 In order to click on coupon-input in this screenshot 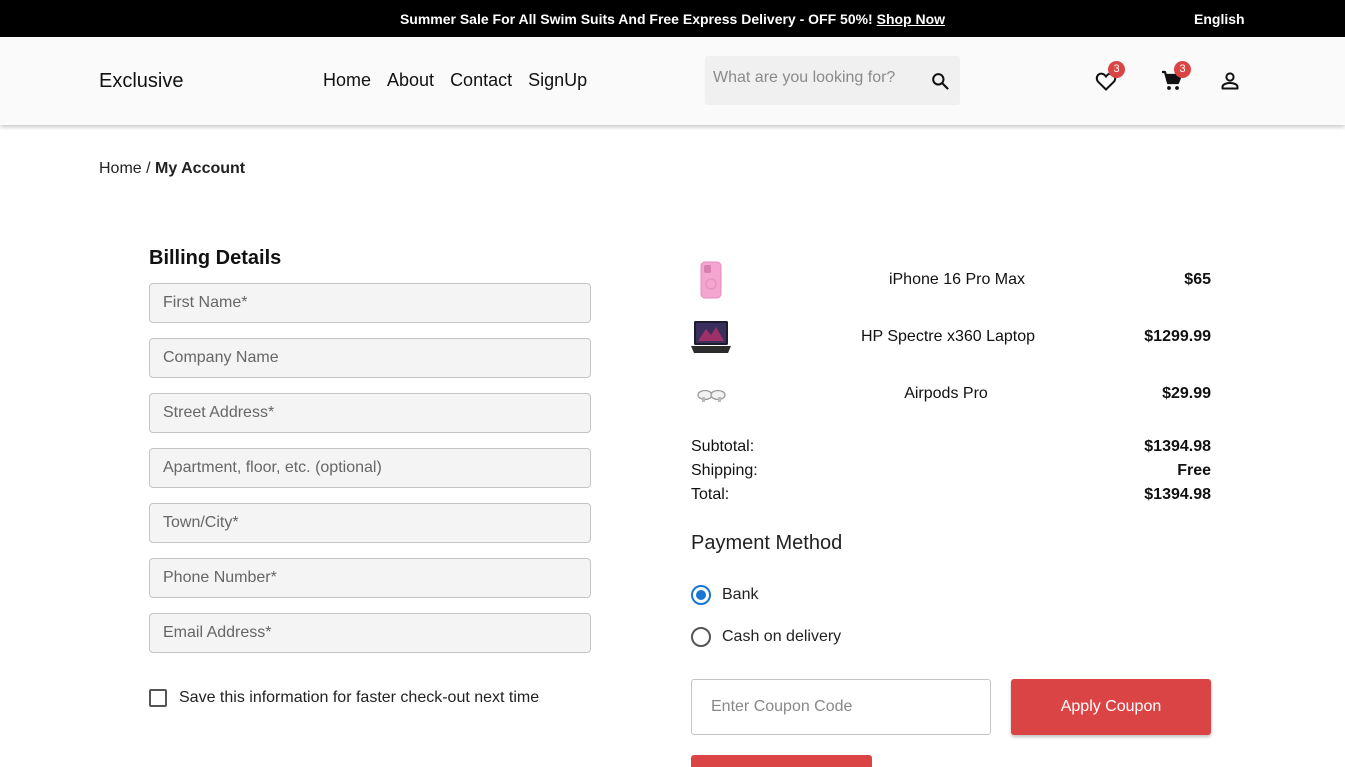, I will do `click(841, 707)`.